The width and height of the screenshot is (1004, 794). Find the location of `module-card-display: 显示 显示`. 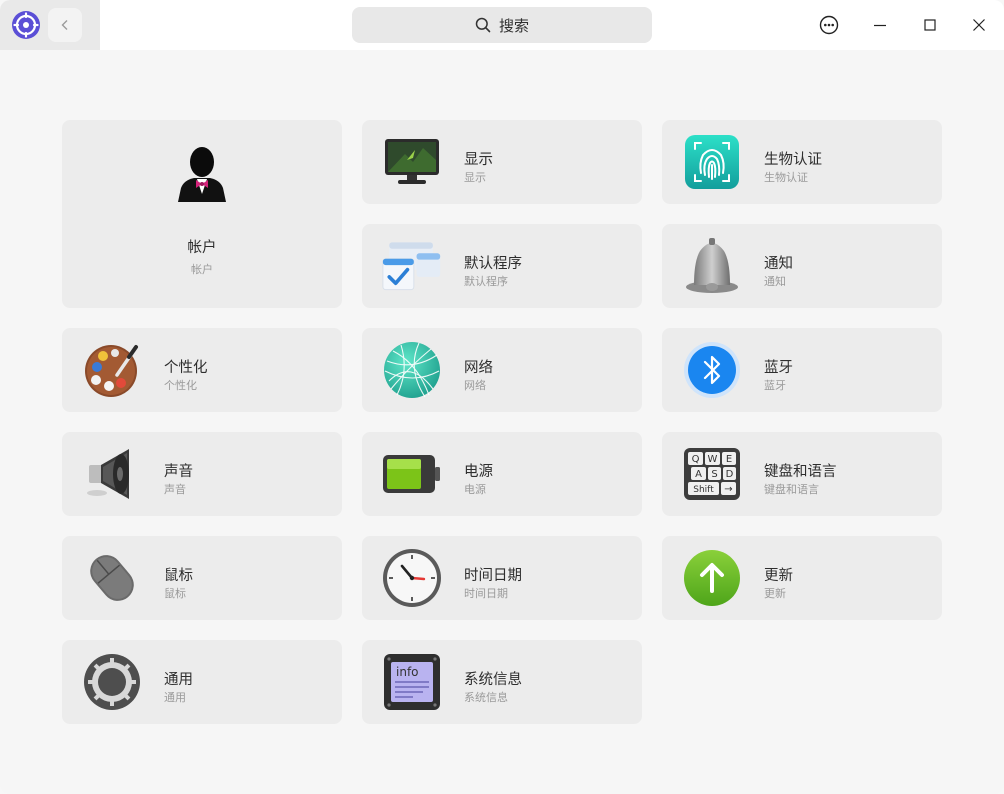

module-card-display: 显示 显示 is located at coordinates (502, 162).